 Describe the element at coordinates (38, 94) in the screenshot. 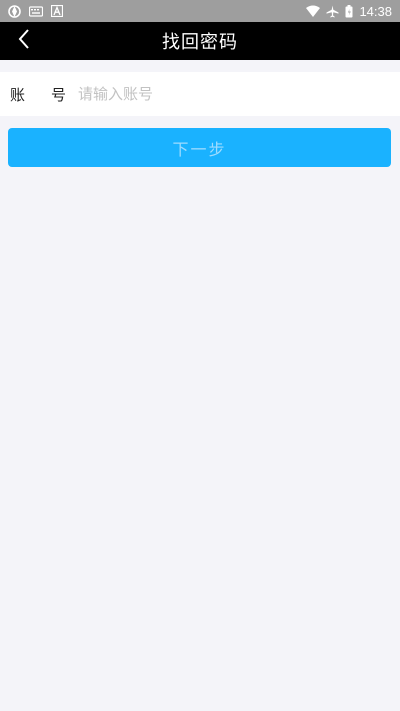

I see `account-label: 账 号` at that location.